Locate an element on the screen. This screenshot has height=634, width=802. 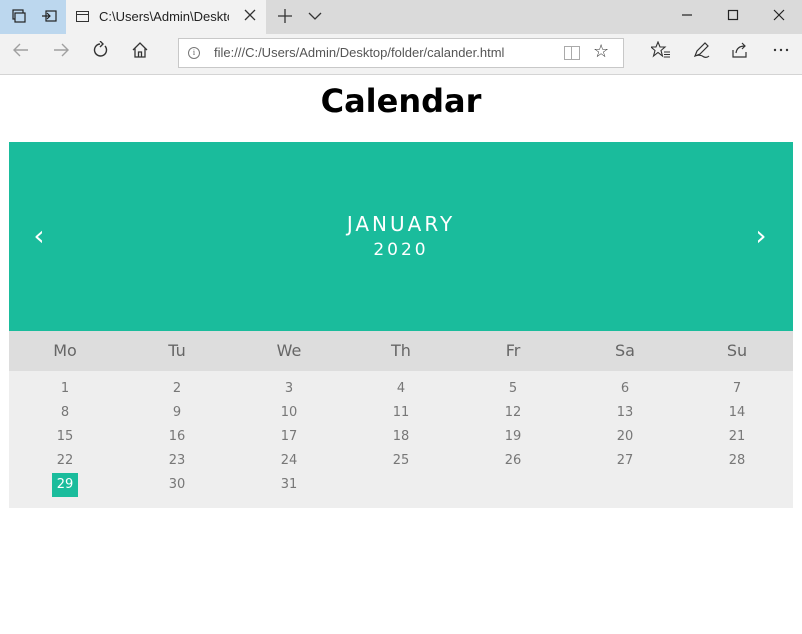
weekday-we: We is located at coordinates (289, 350).